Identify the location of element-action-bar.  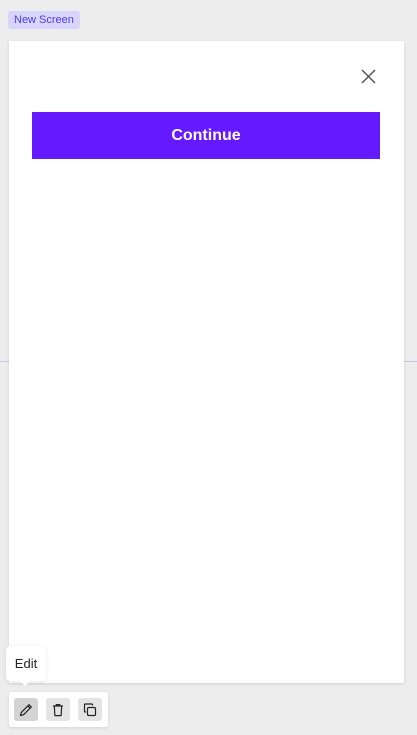
(58, 709).